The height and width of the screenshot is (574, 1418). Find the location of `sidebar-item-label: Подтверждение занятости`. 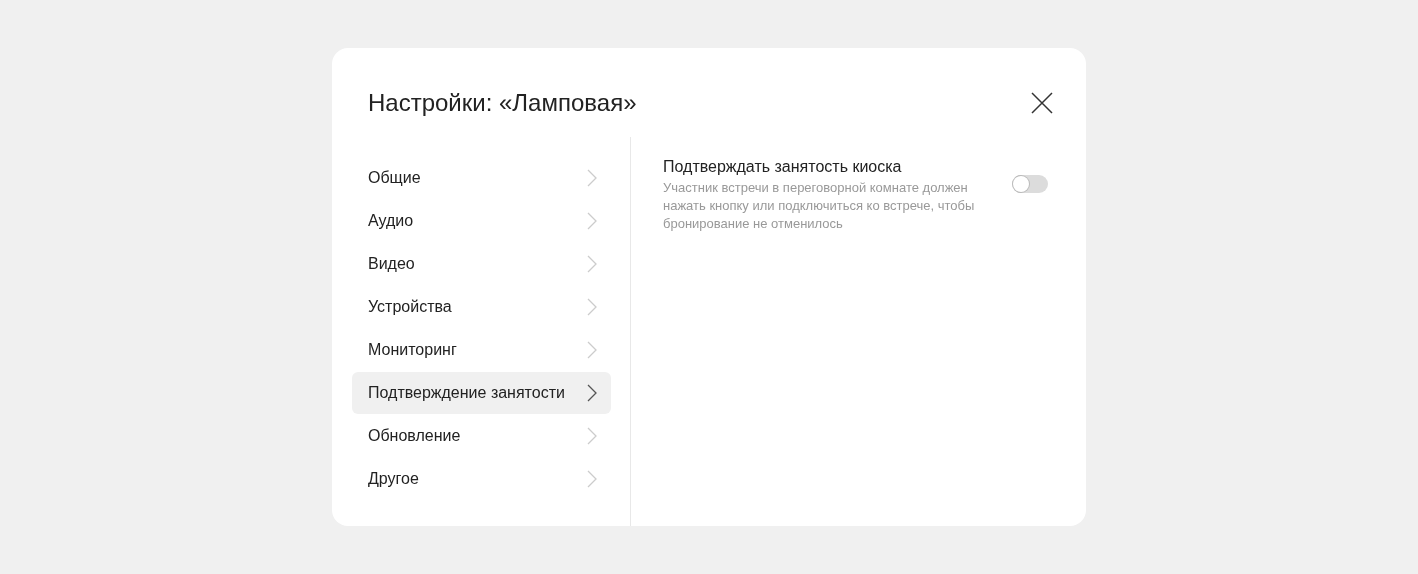

sidebar-item-label: Подтверждение занятости is located at coordinates (466, 393).